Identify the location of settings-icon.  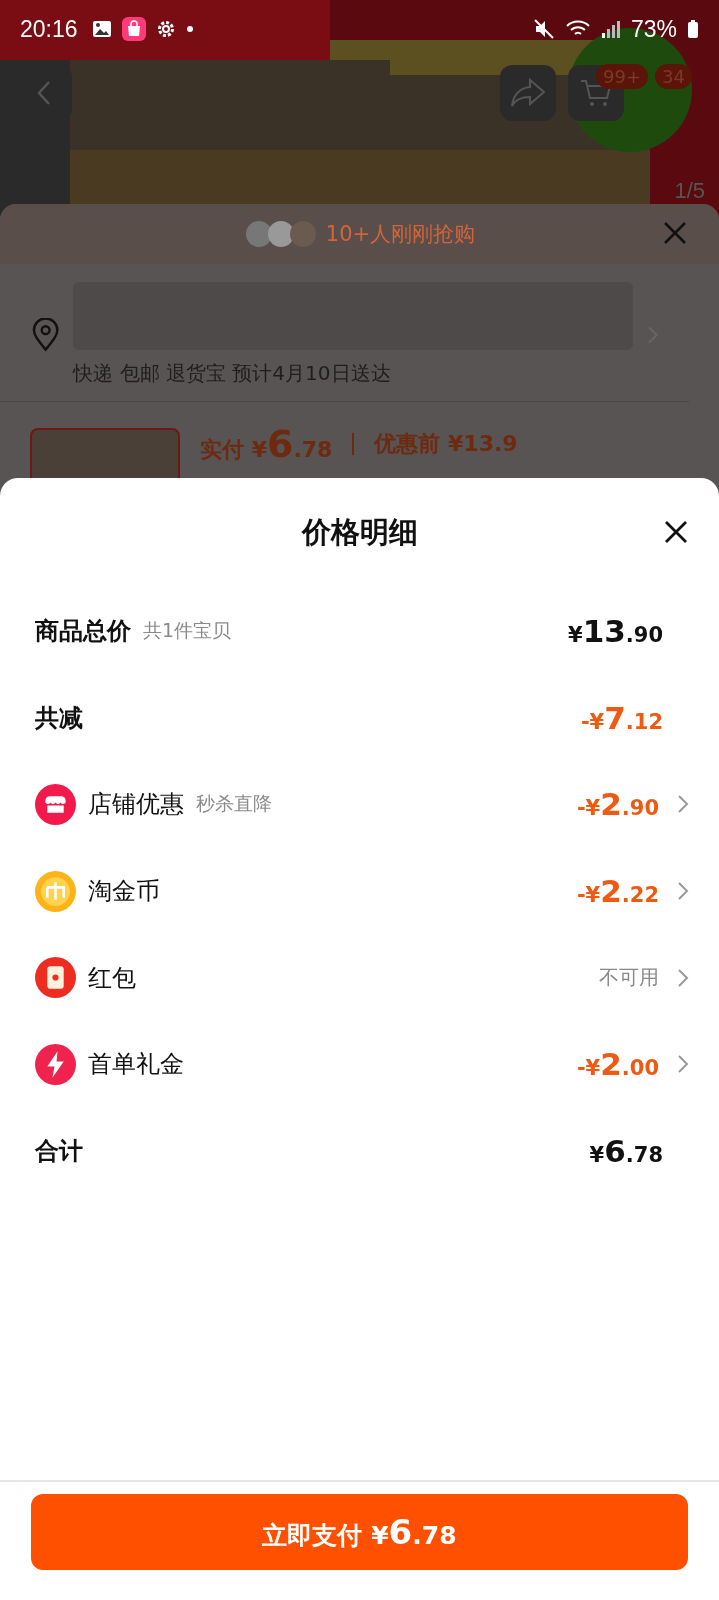
(165, 29).